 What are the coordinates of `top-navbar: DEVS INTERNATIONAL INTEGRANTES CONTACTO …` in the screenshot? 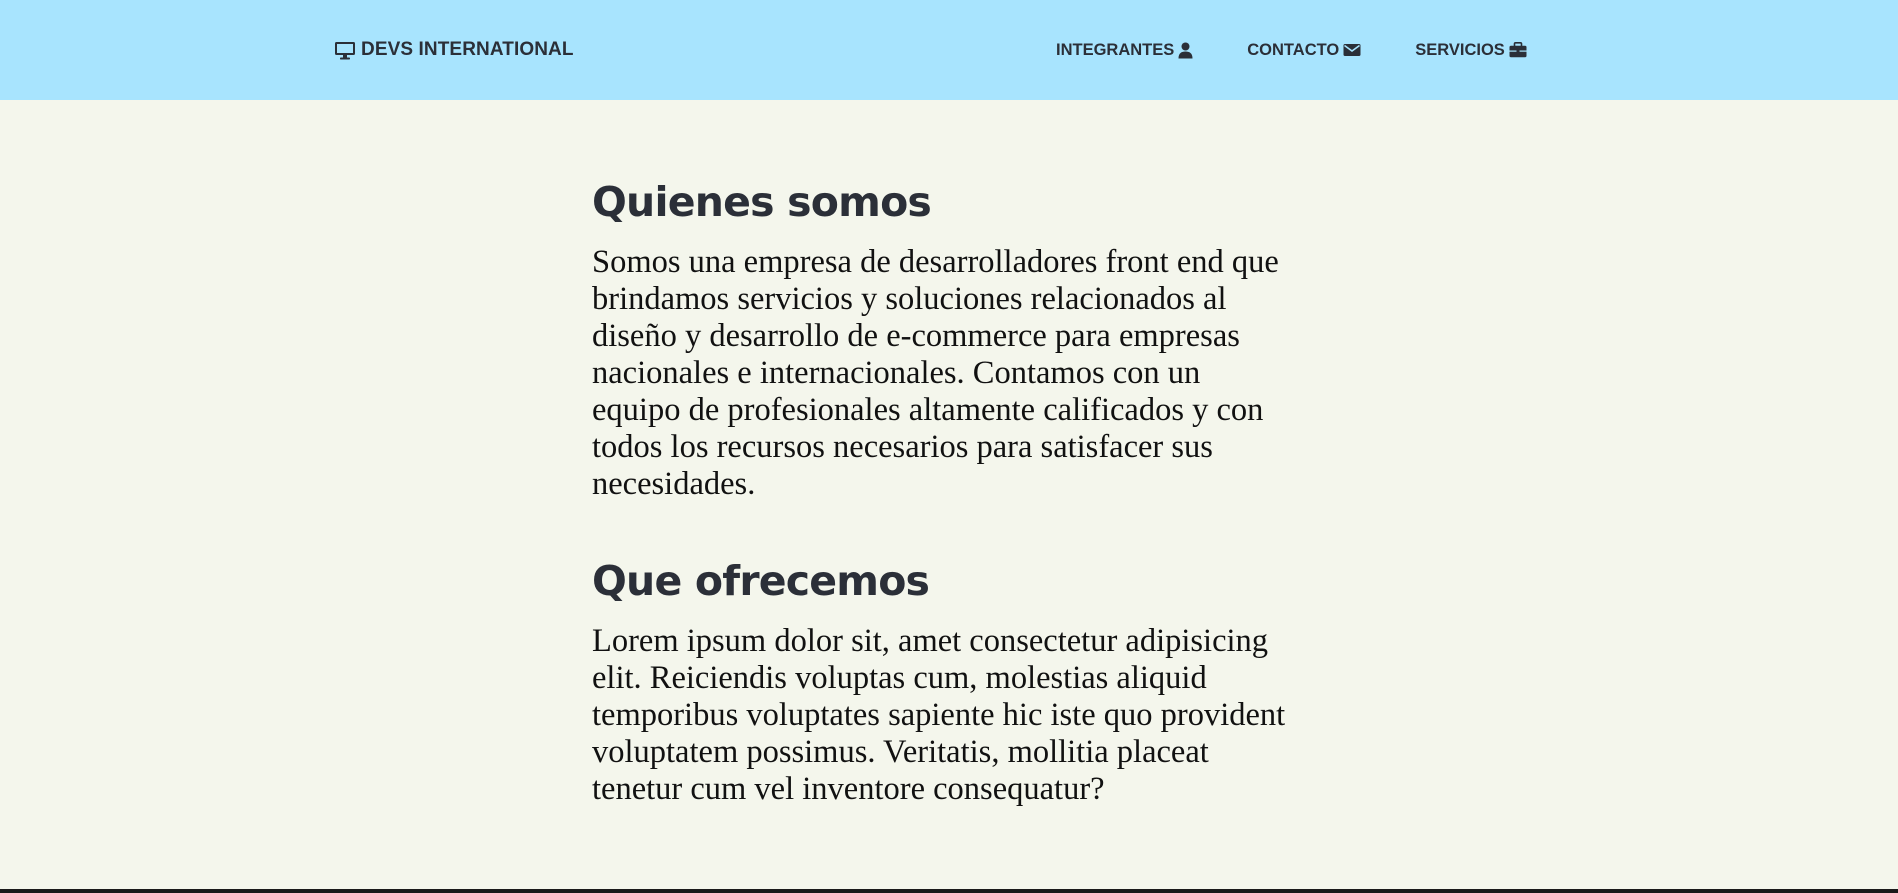 It's located at (949, 50).